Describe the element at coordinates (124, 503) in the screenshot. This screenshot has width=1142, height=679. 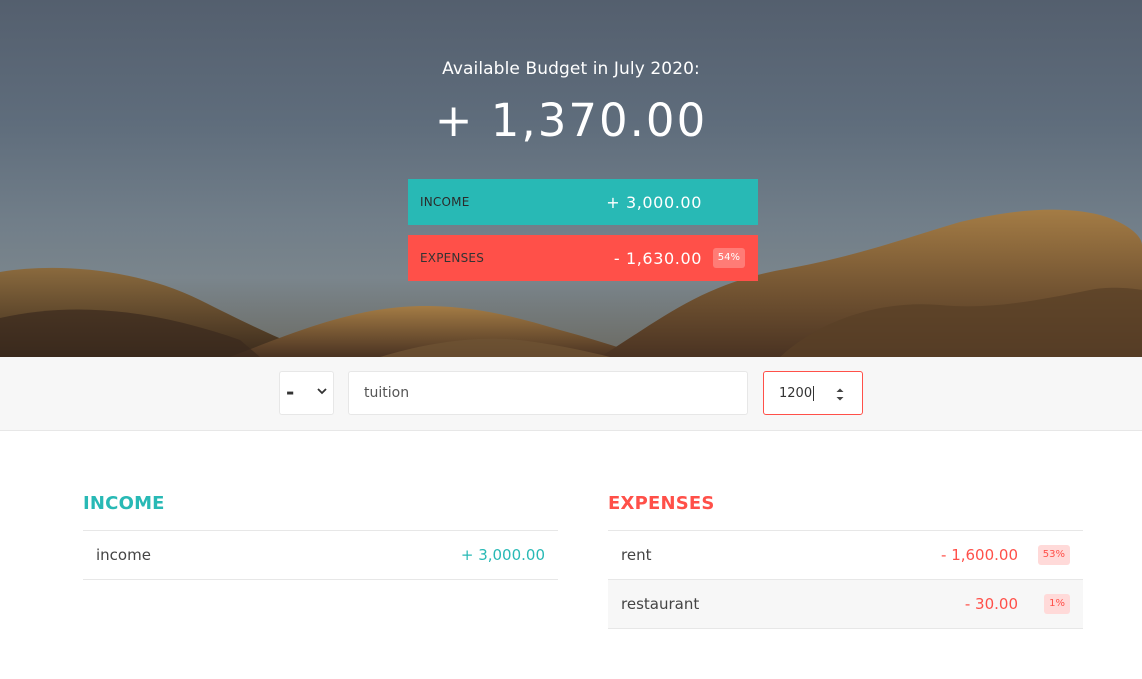
I see `income-column-title: Income` at that location.